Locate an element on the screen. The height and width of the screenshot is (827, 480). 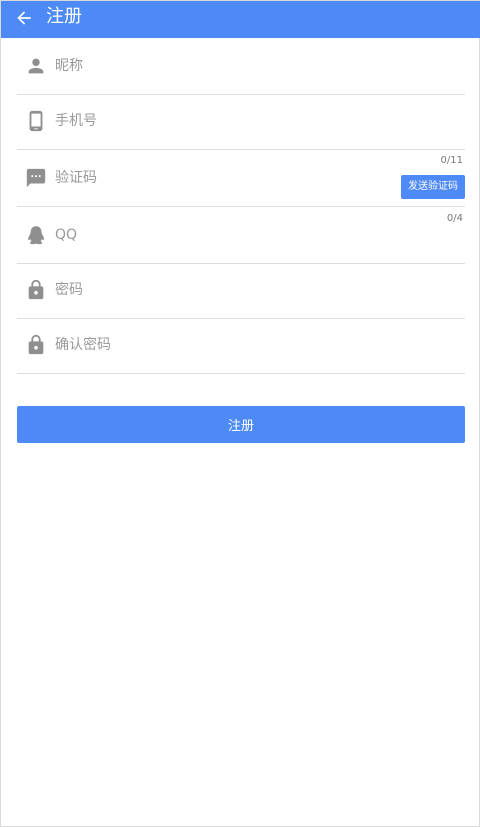
qq-input is located at coordinates (220, 235).